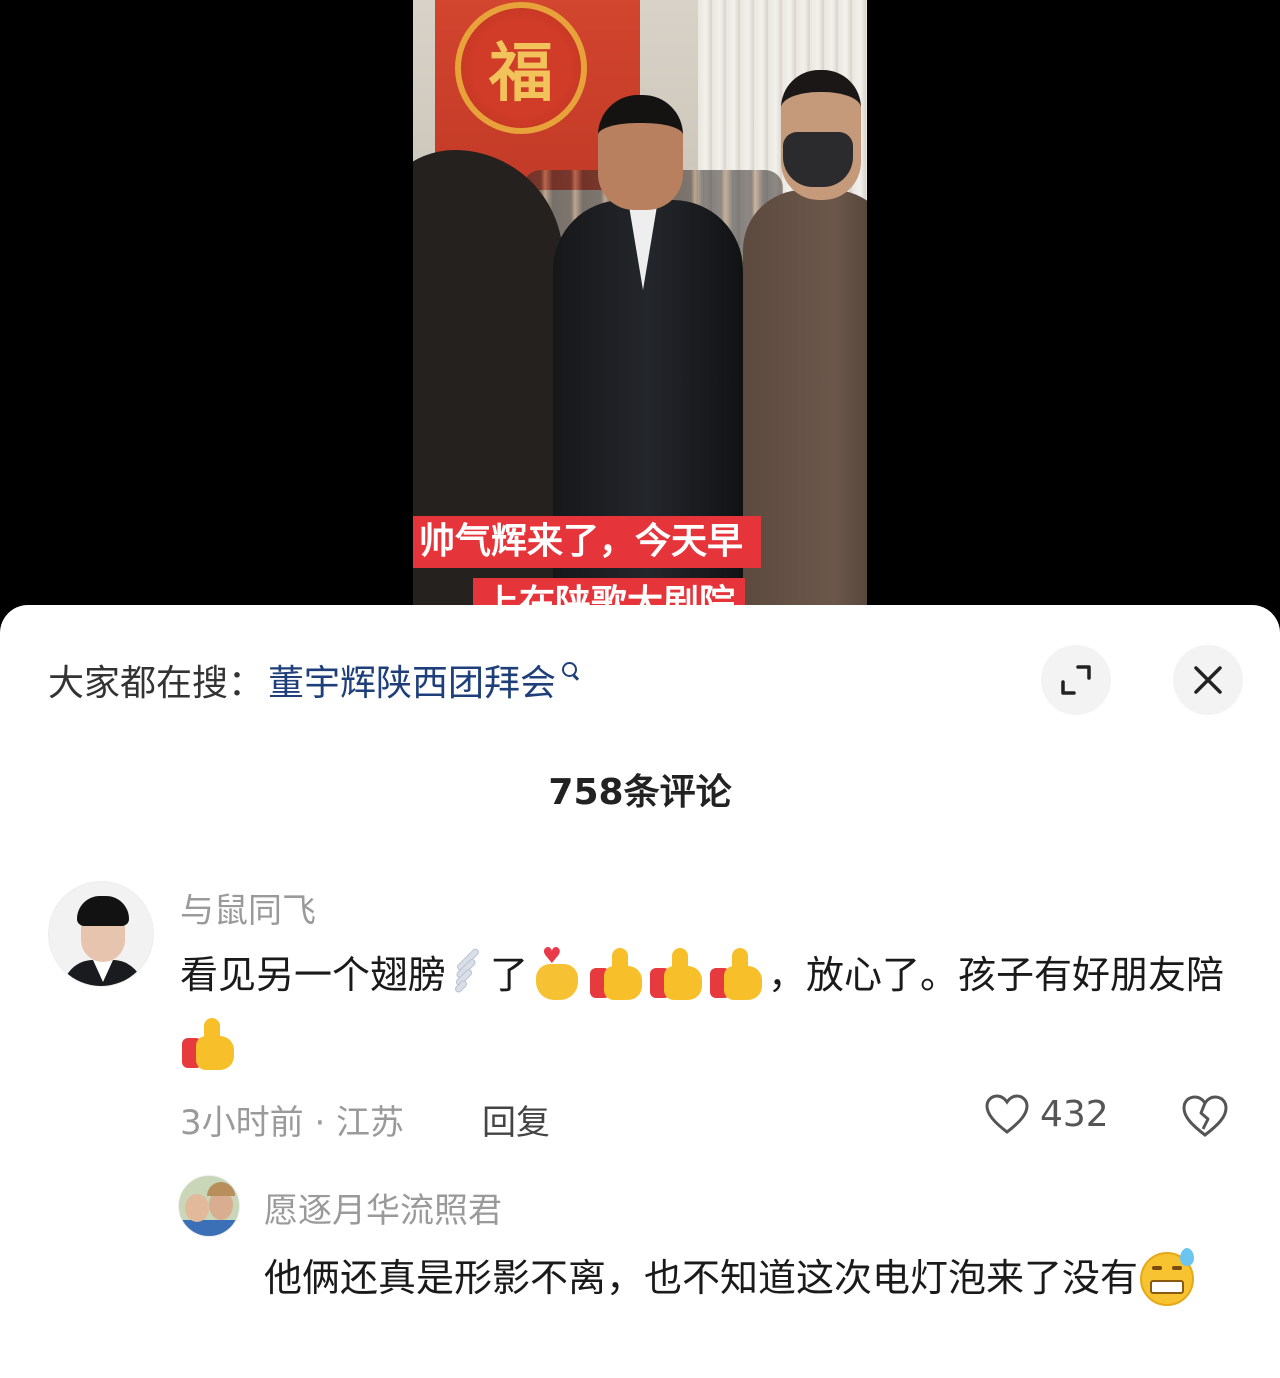 The height and width of the screenshot is (1378, 1280). Describe the element at coordinates (1169, 1276) in the screenshot. I see `grinning-sweat-icon` at that location.